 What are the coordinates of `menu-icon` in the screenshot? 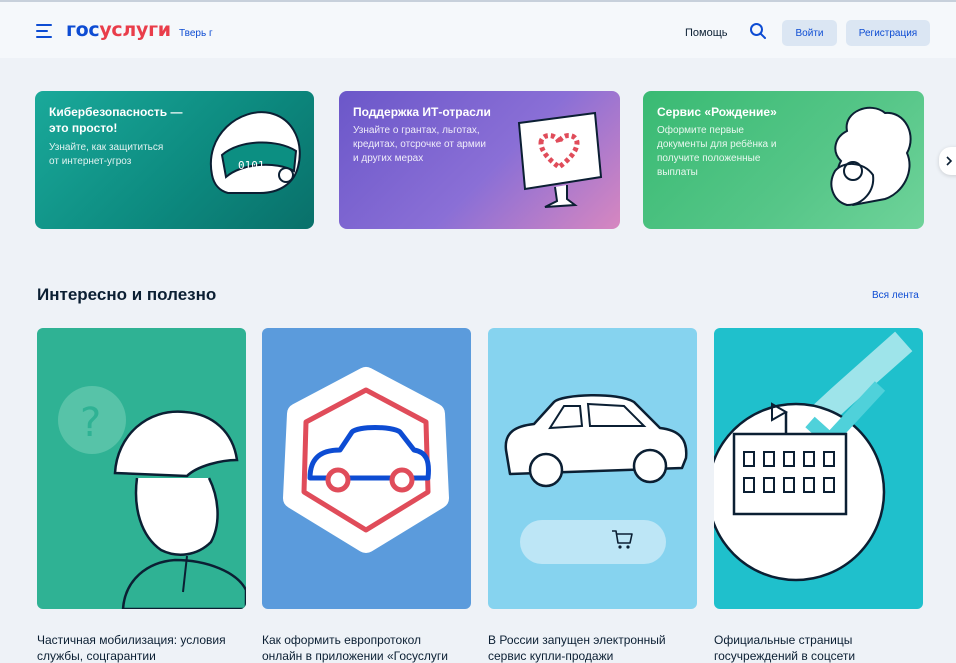 It's located at (45, 31).